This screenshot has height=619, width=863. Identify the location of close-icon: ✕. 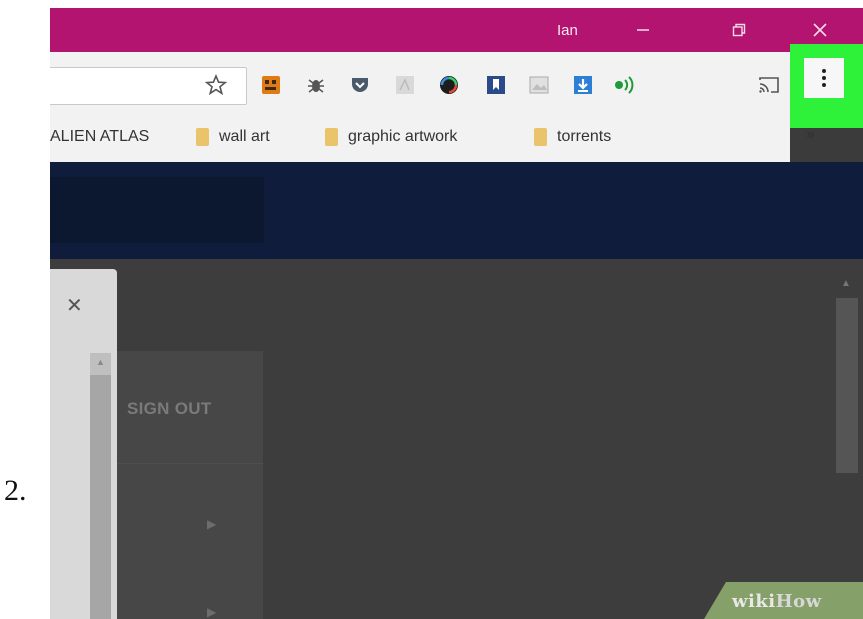
(74, 305).